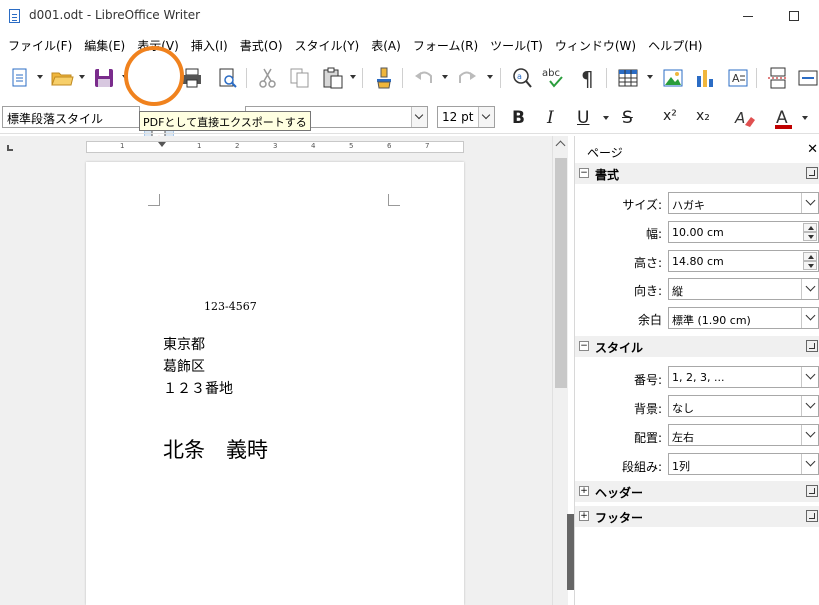  I want to click on copy-button, so click(300, 78).